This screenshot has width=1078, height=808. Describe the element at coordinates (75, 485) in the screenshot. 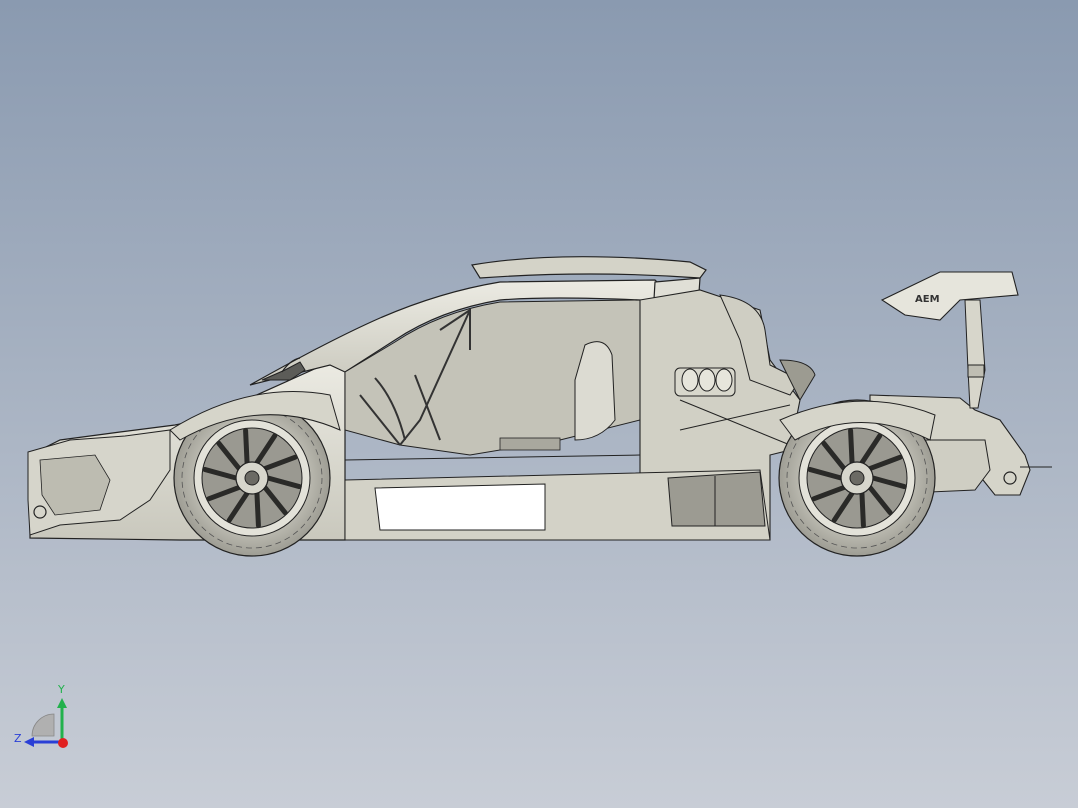

I see `front-intake` at that location.